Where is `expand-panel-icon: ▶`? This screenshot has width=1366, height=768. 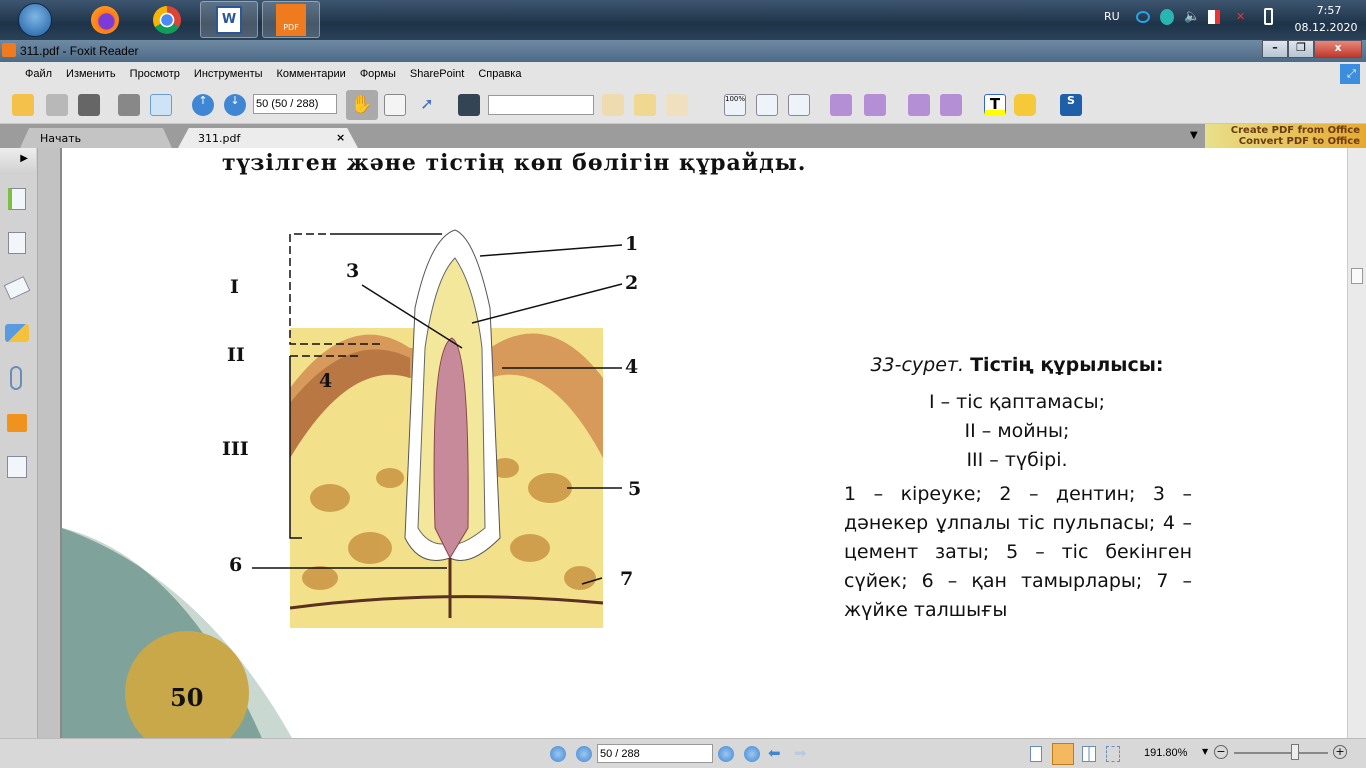 expand-panel-icon: ▶ is located at coordinates (18, 161).